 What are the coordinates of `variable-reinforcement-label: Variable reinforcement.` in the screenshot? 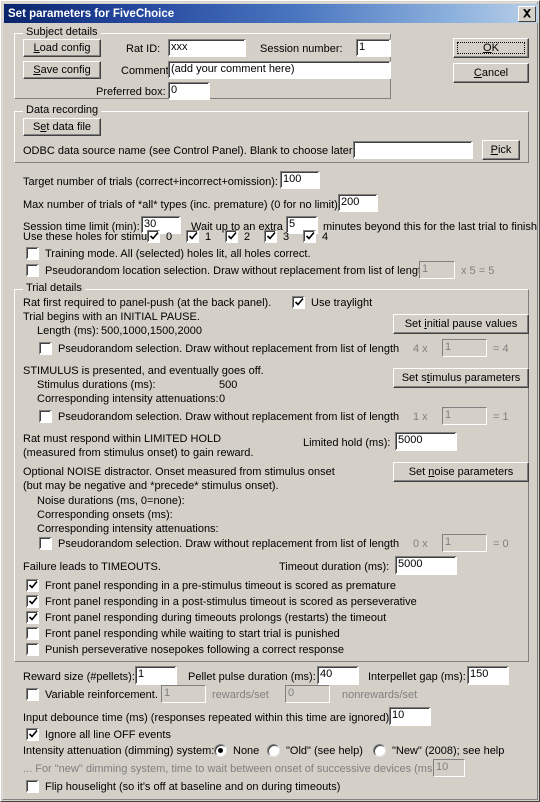 It's located at (101, 695).